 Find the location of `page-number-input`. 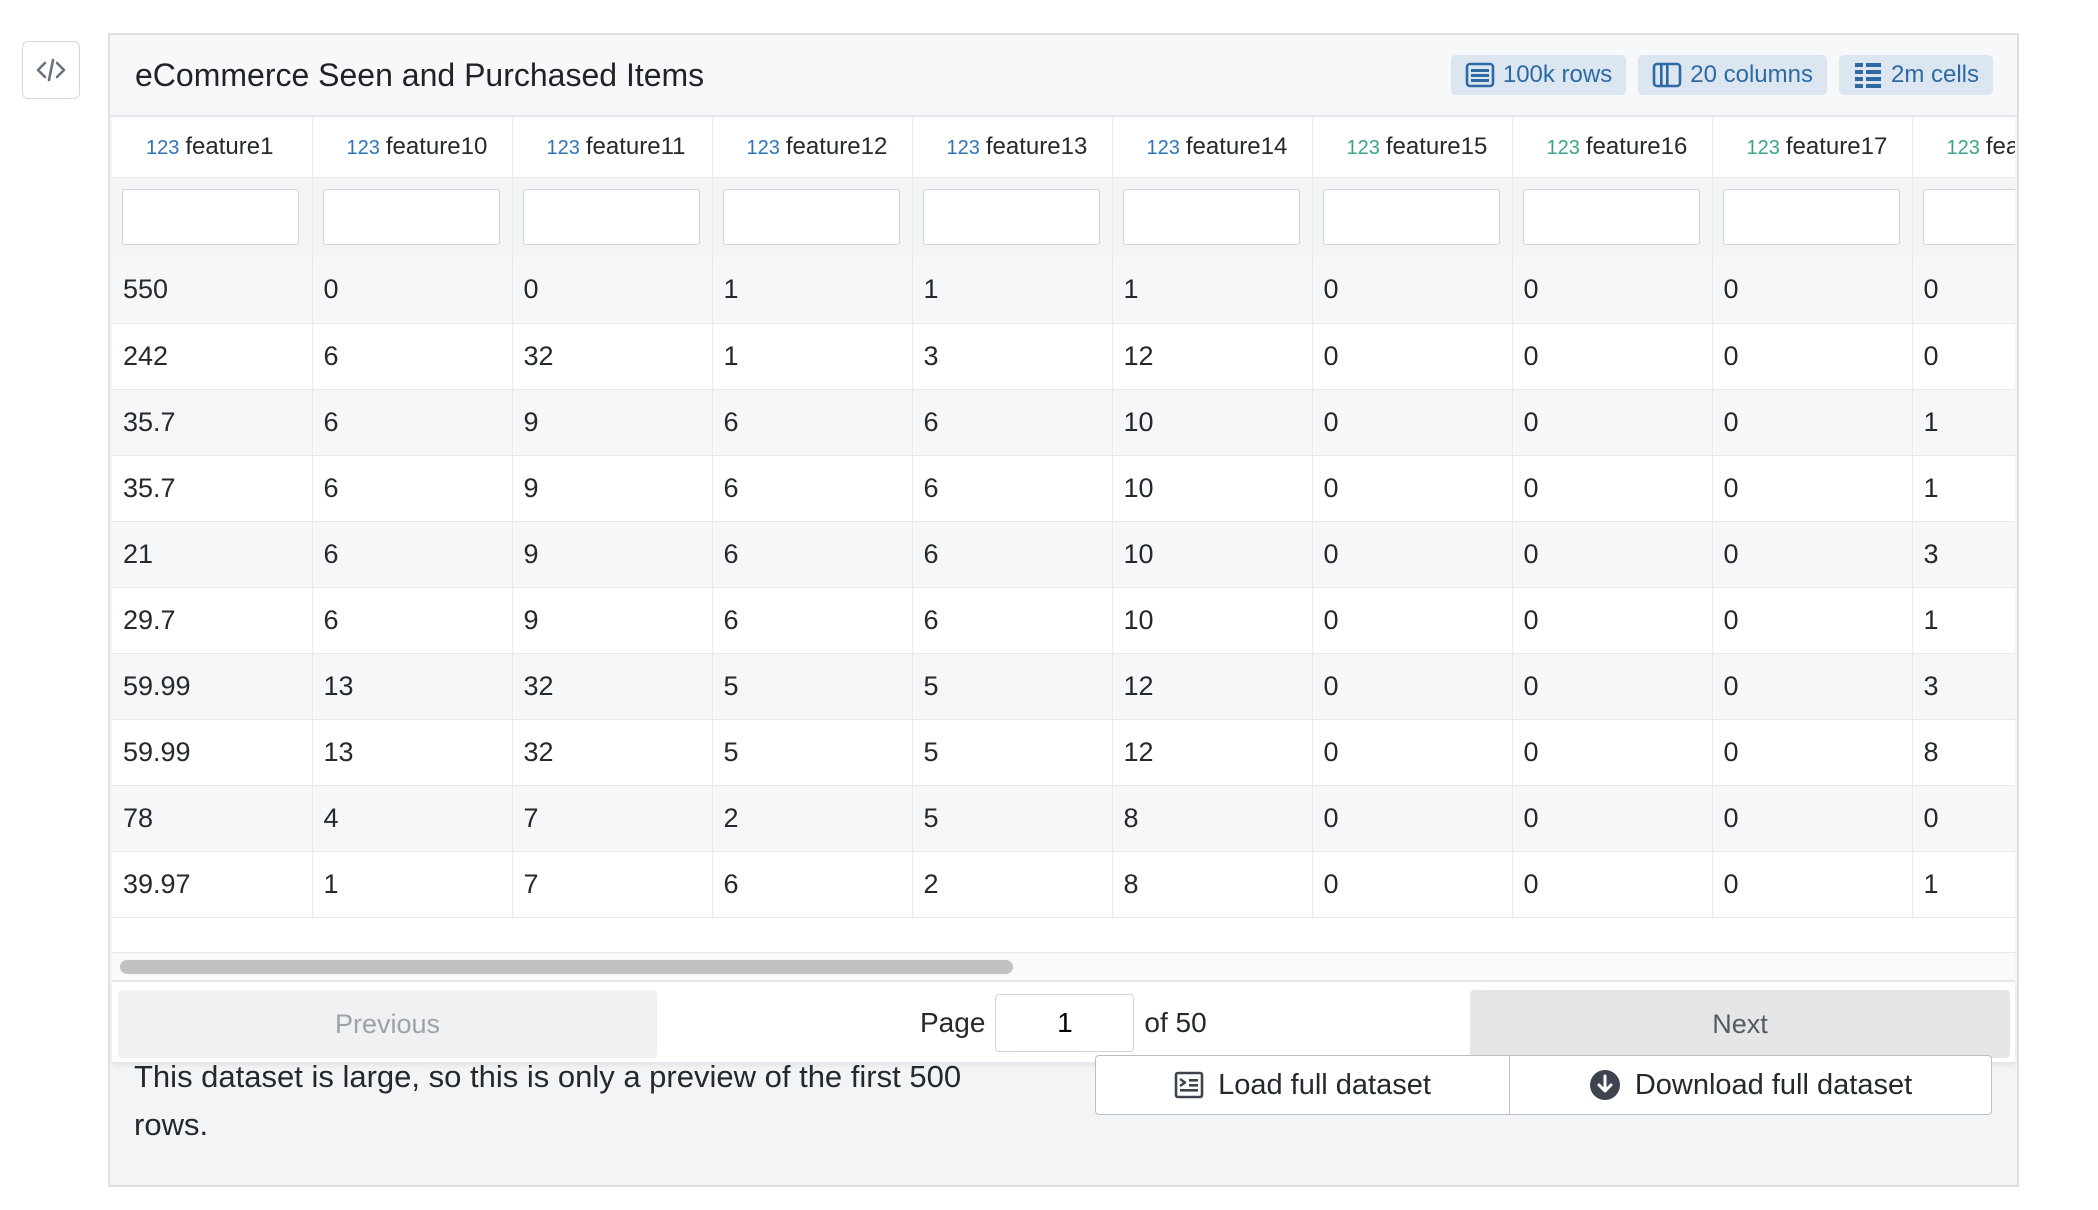

page-number-input is located at coordinates (1065, 1023).